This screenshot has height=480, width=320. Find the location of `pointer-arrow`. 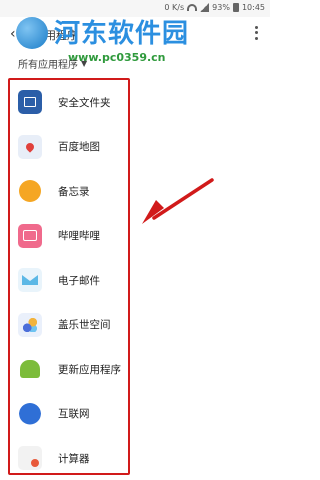

pointer-arrow is located at coordinates (178, 201).